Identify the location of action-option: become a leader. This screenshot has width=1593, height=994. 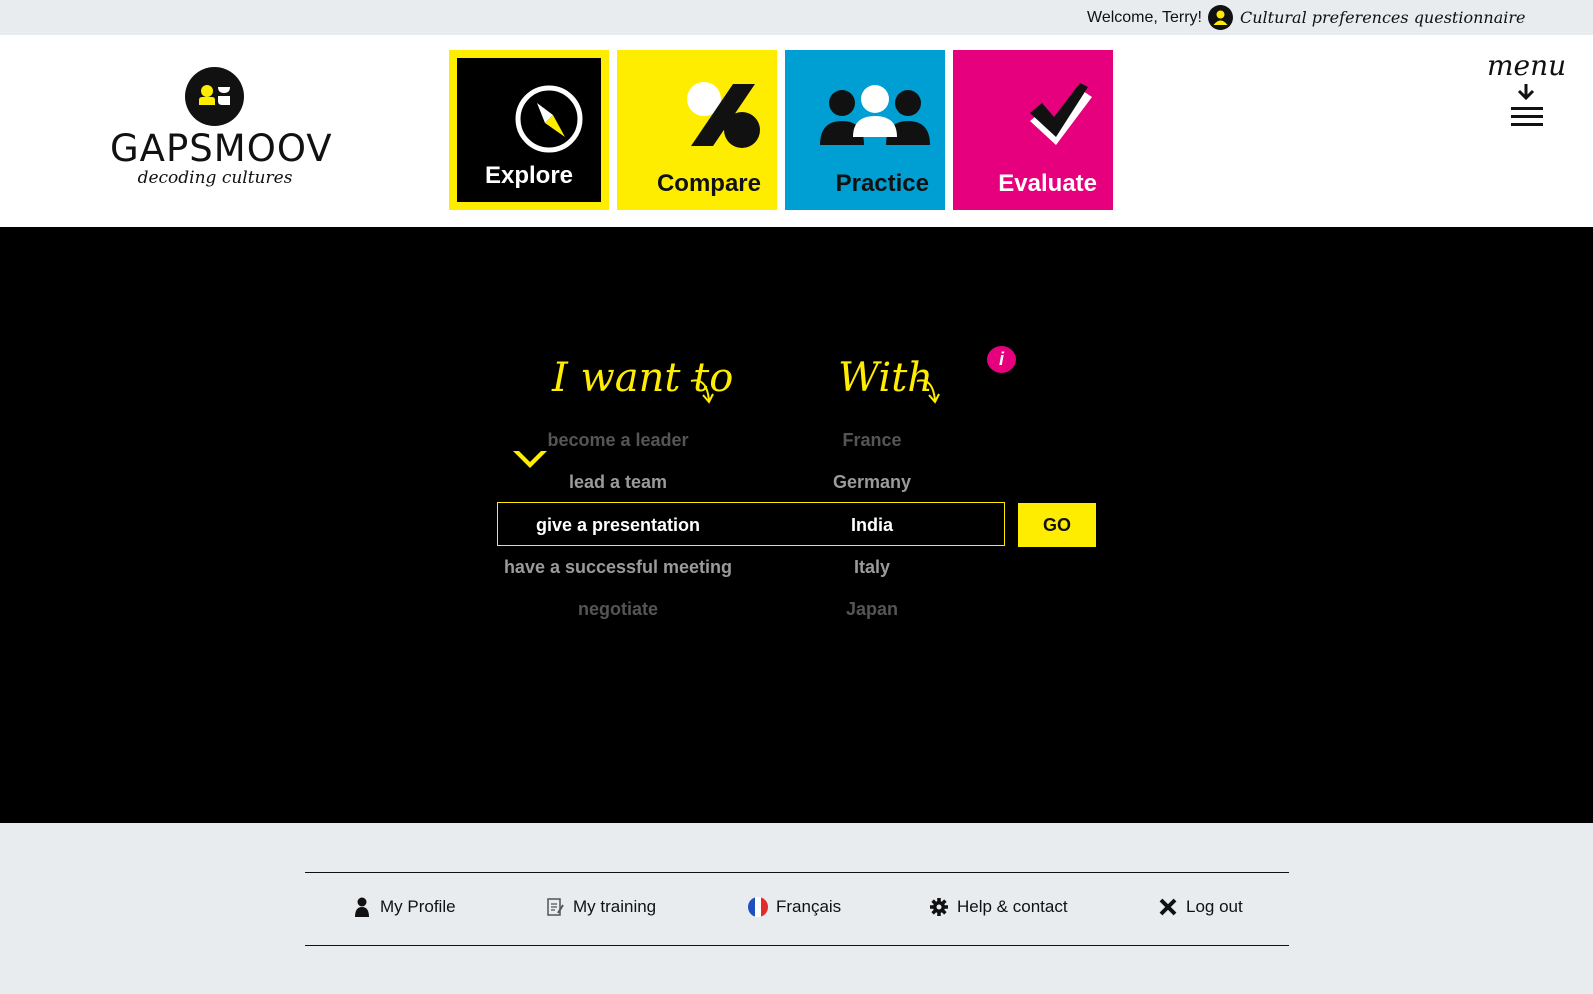
(618, 440).